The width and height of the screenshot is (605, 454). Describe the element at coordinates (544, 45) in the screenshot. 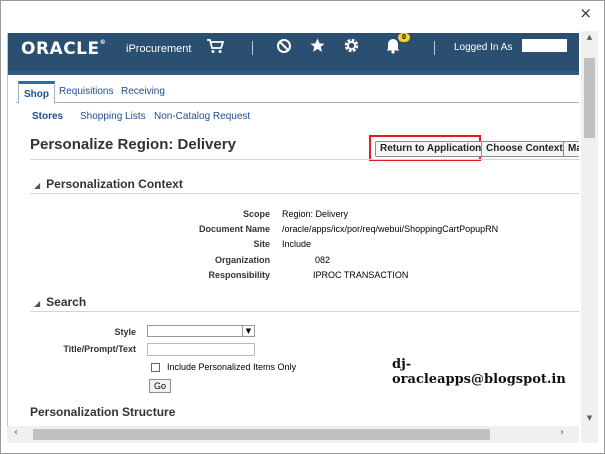

I see `username-redacted` at that location.